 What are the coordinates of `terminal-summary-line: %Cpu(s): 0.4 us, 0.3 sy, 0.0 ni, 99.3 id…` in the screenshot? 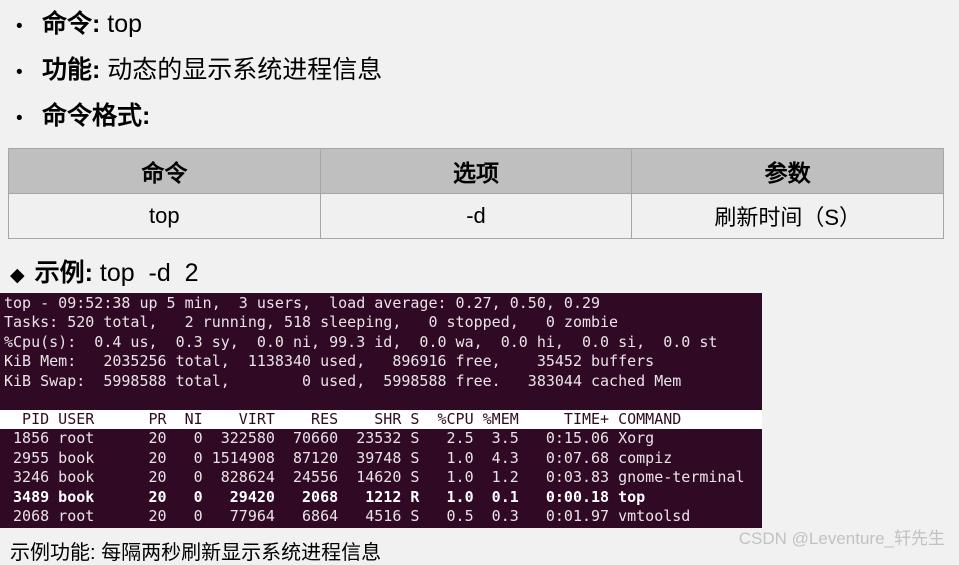 It's located at (361, 341).